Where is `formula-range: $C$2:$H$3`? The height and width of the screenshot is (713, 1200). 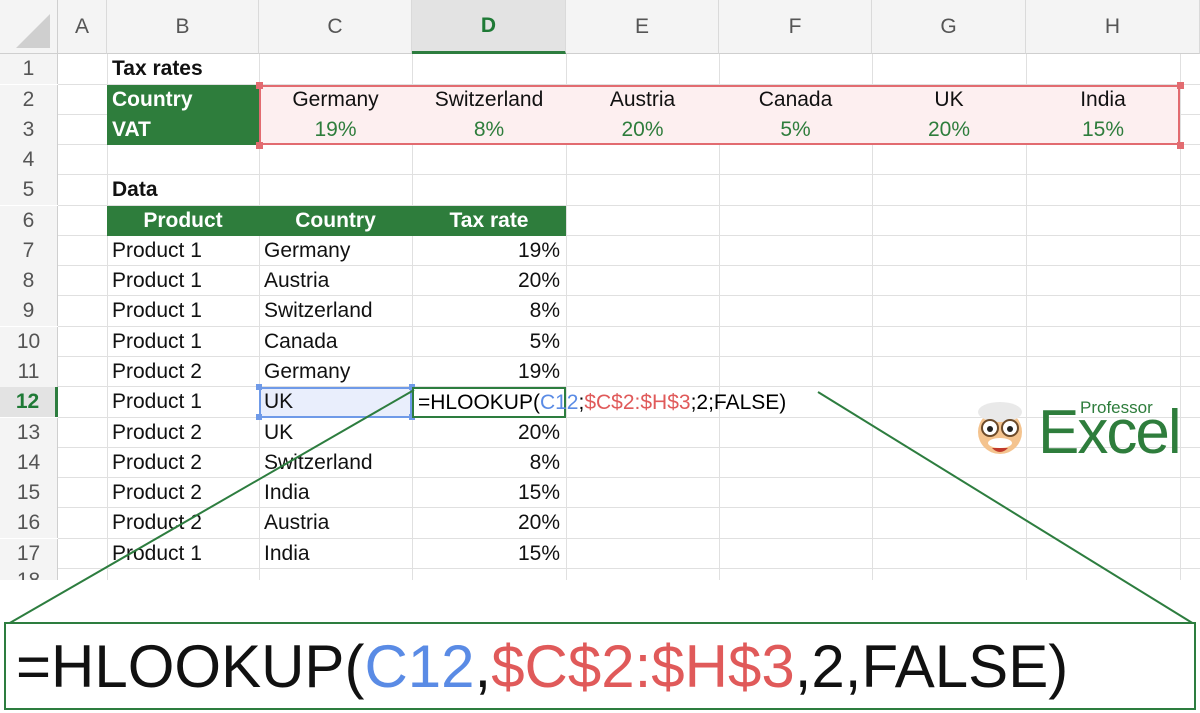 formula-range: $C$2:$H$3 is located at coordinates (643, 666).